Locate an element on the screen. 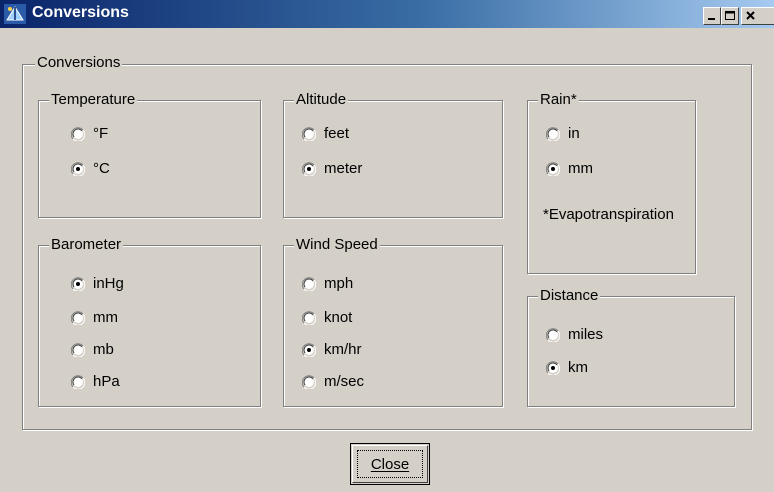  radio-label: m/sec is located at coordinates (344, 381).